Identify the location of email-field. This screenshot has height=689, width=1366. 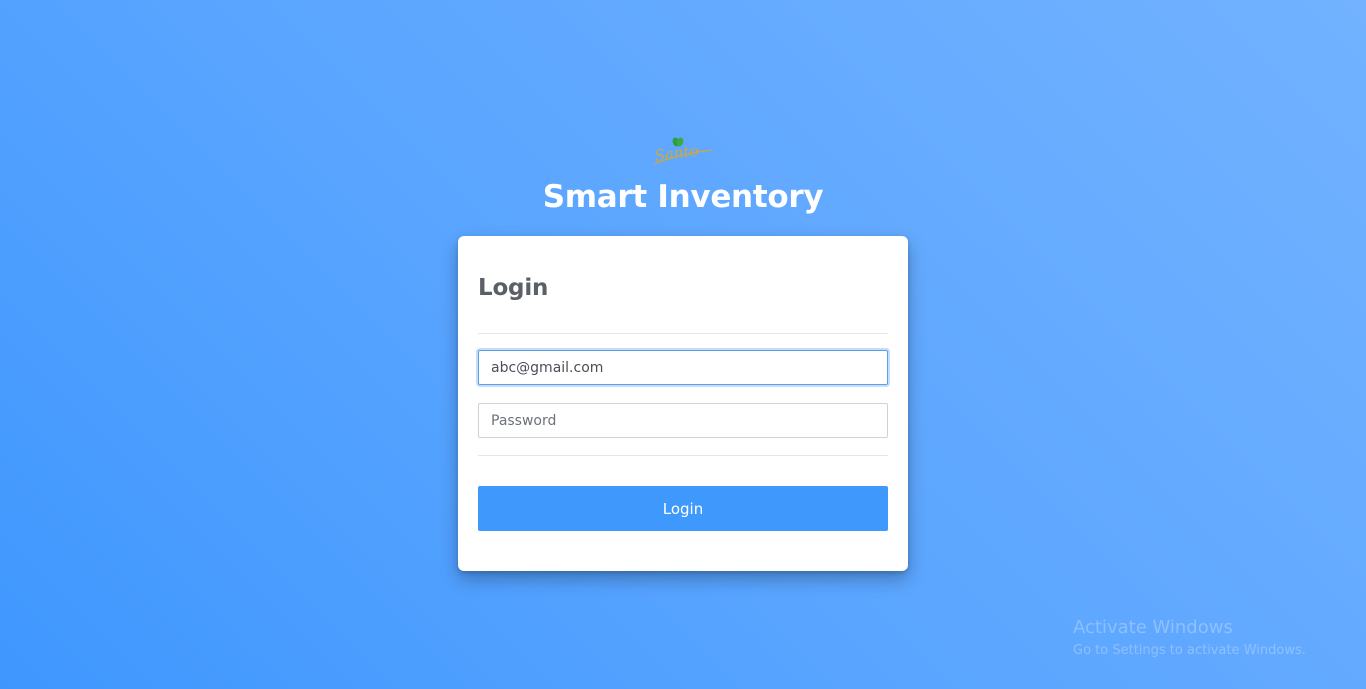
(683, 367).